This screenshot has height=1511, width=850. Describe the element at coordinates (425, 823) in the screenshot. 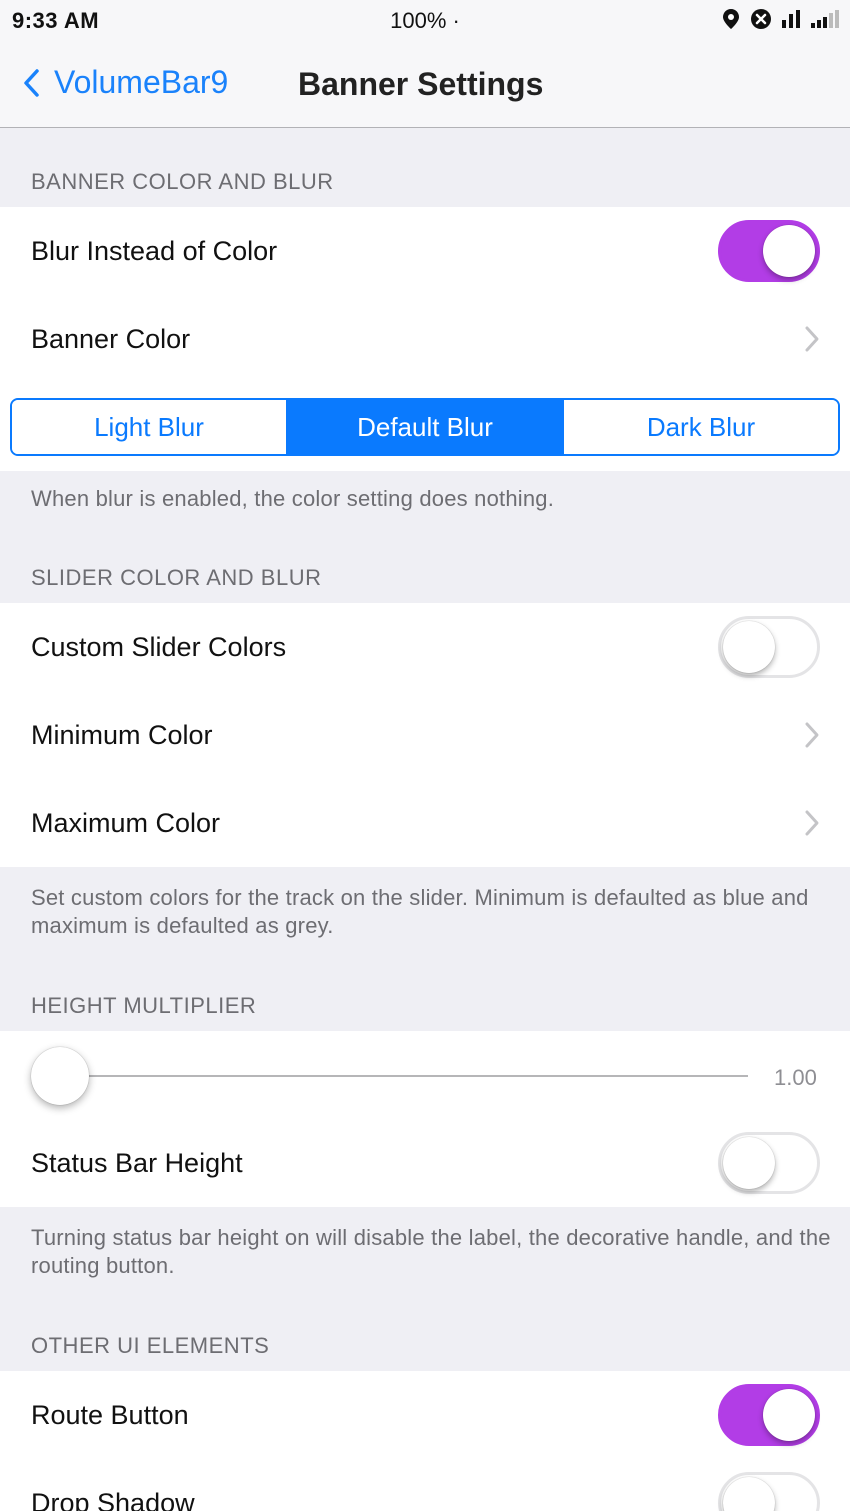

I see `row-maximum-color: Maximum Color` at that location.